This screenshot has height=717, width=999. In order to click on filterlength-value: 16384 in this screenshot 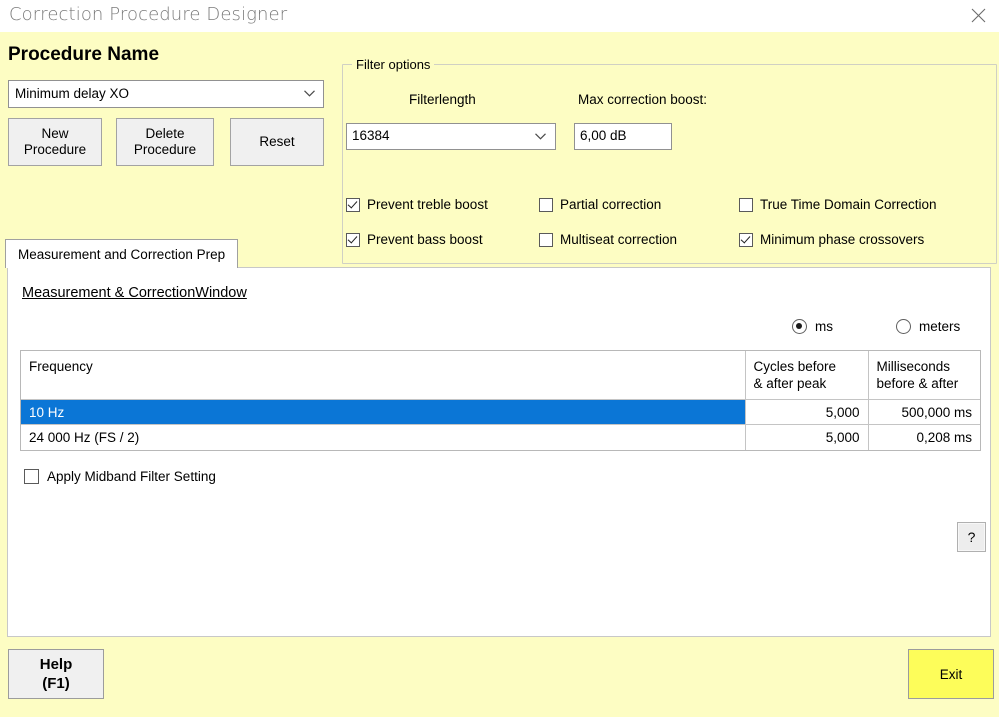, I will do `click(371, 135)`.